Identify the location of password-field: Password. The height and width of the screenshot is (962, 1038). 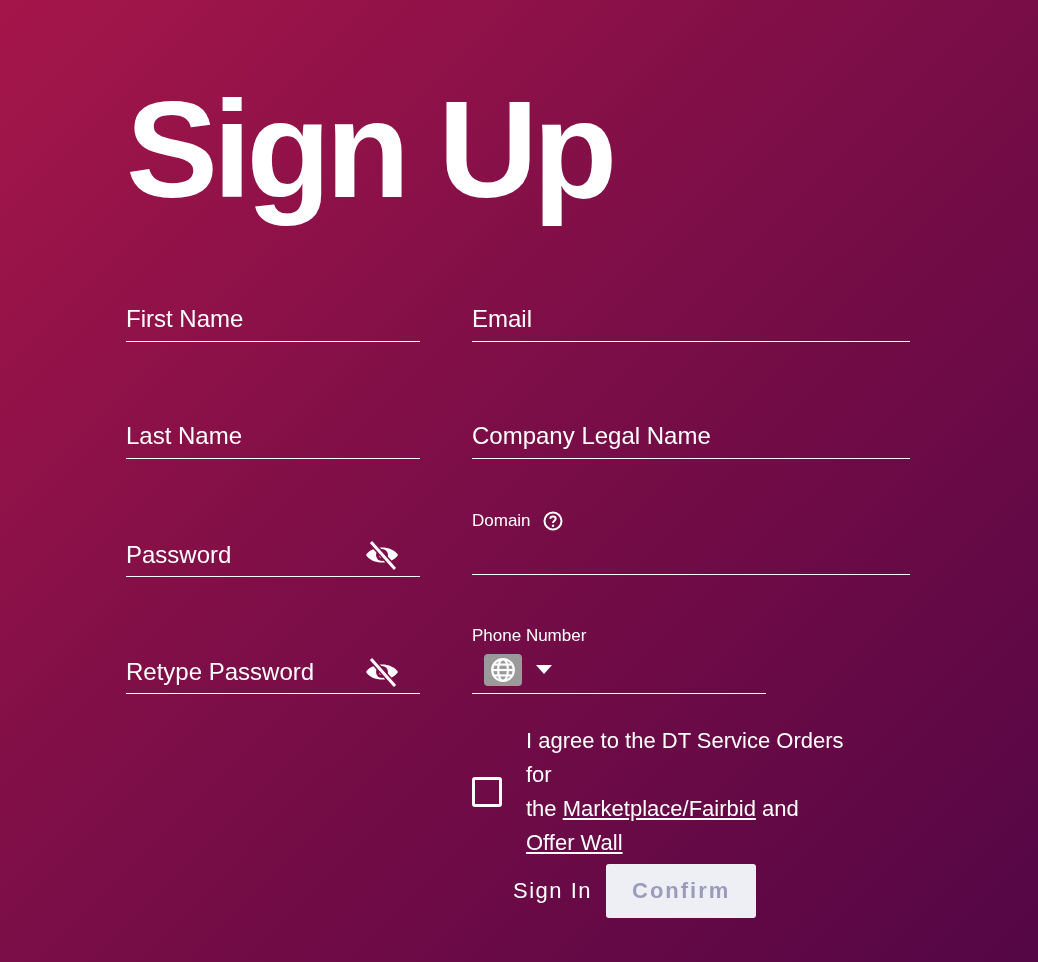
(245, 554).